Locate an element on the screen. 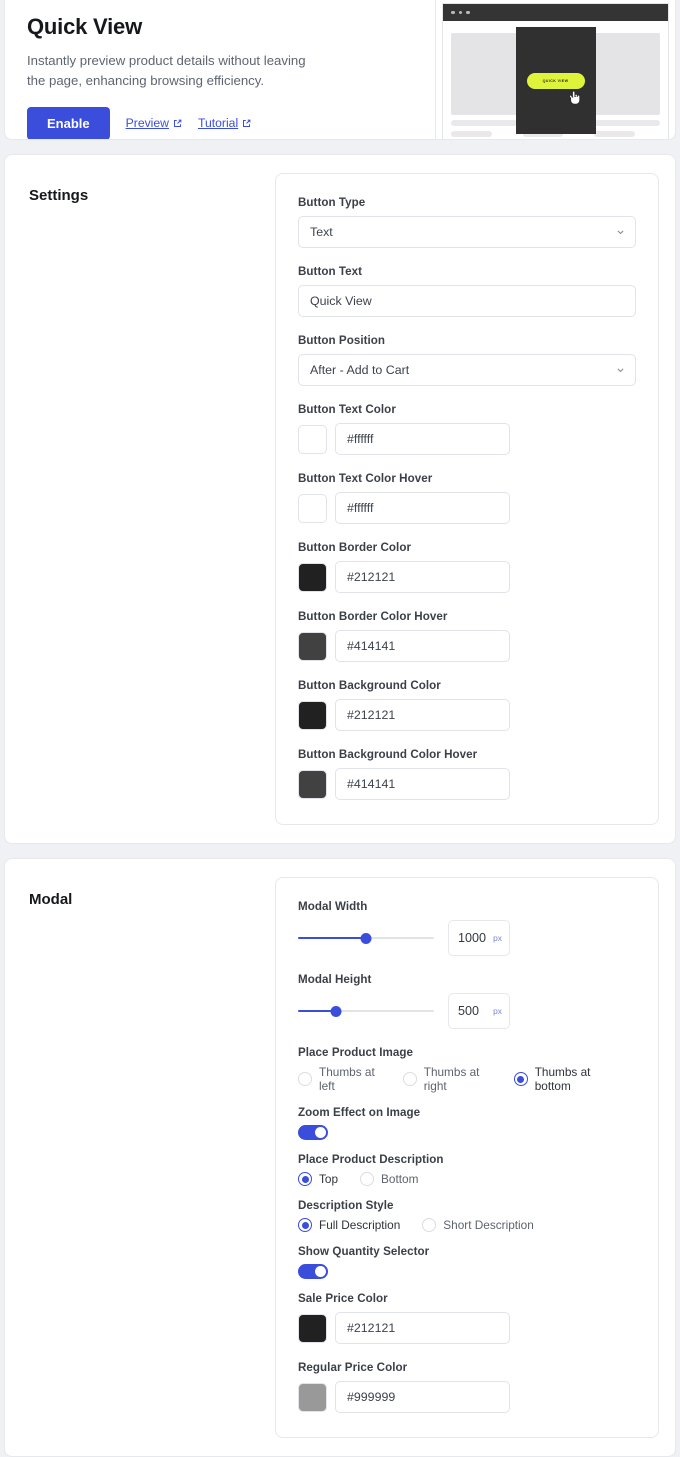 The width and height of the screenshot is (680, 1457). field-button-color: Button Background Color Hover is located at coordinates (467, 774).